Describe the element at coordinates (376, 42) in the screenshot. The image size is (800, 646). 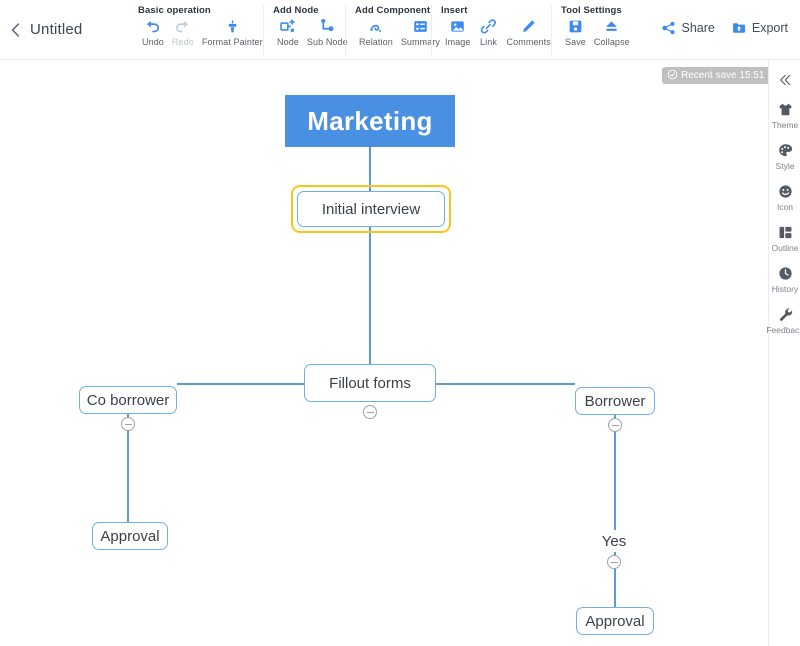
I see `toolbar-button-label: Relation` at that location.